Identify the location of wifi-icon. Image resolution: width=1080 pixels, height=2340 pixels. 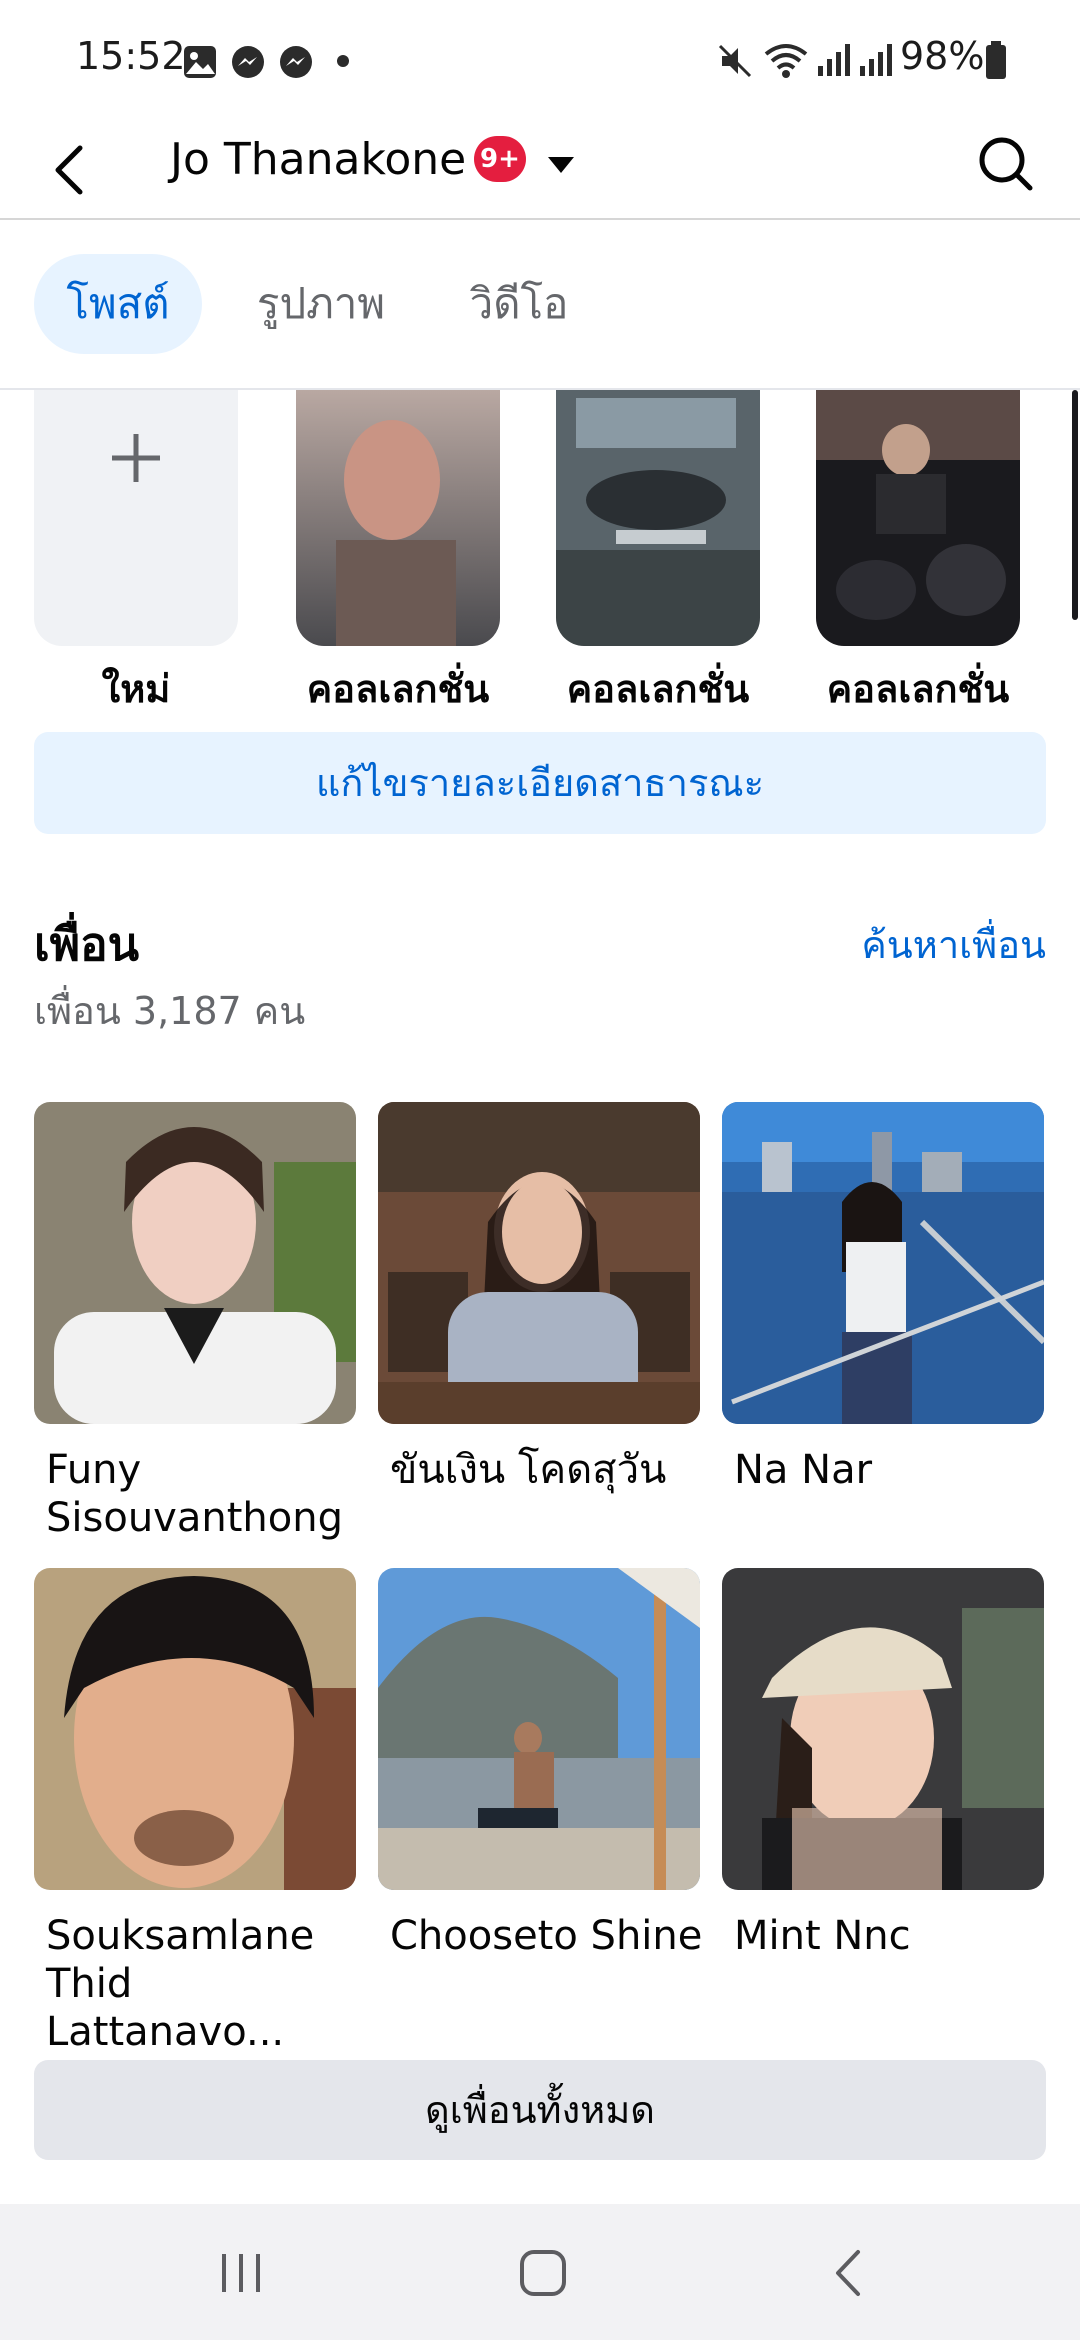
(786, 61).